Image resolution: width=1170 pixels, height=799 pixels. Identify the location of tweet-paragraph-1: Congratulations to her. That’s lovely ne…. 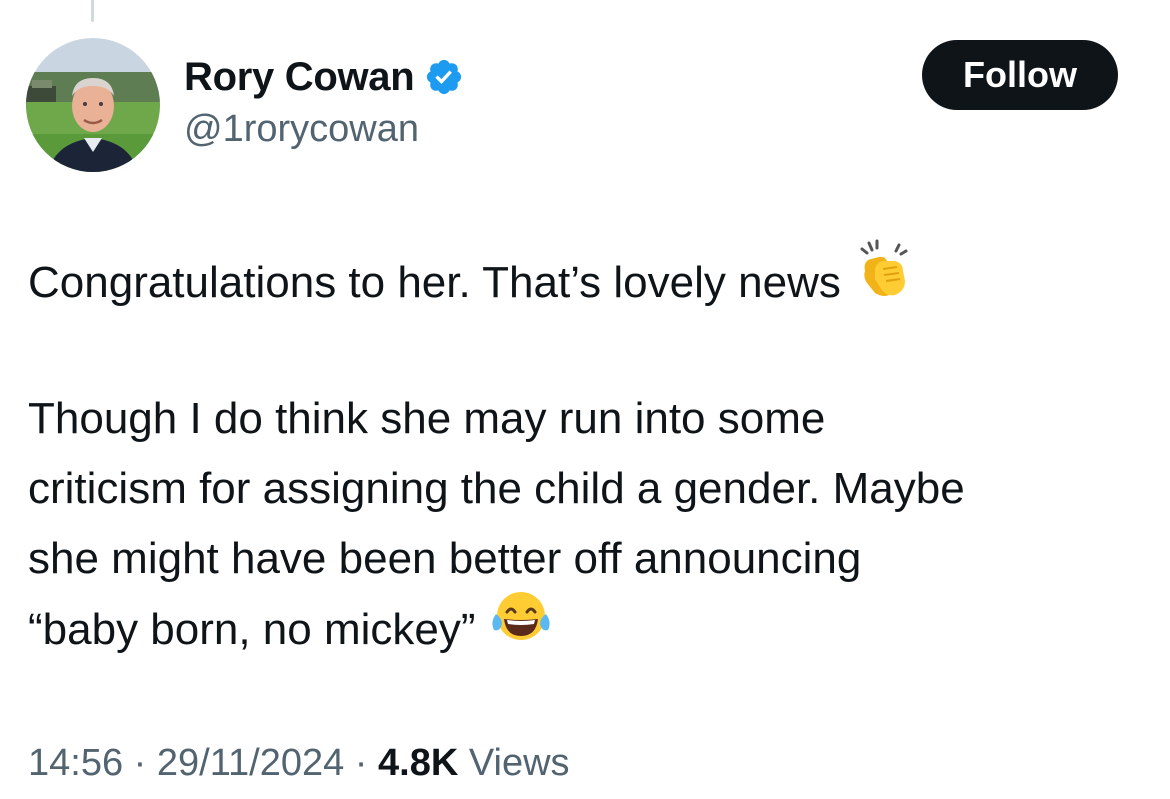
(583, 277).